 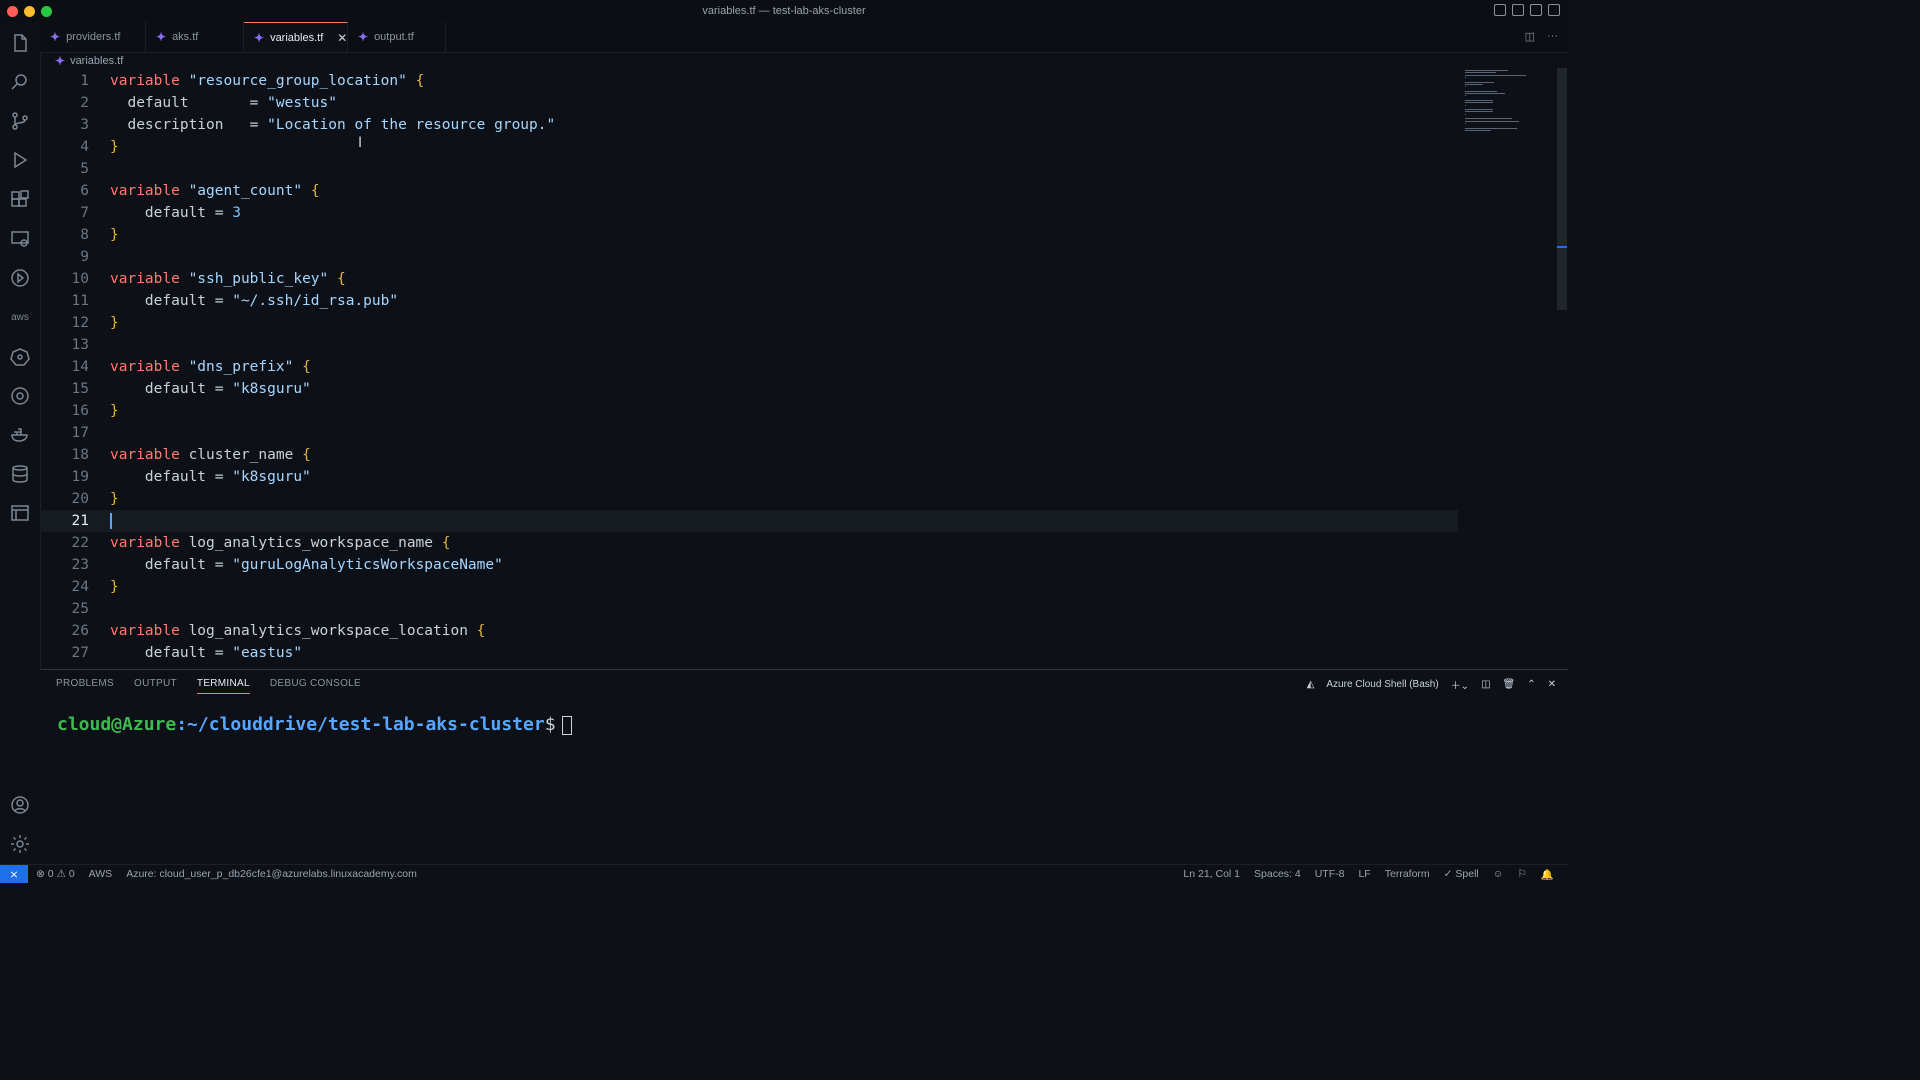 What do you see at coordinates (360, 143) in the screenshot?
I see `text-cursor-icon: I` at bounding box center [360, 143].